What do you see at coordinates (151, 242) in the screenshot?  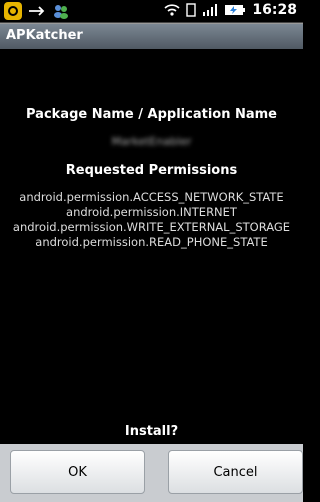 I see `permission-item: android.permission.READ_PHONE_STATE` at bounding box center [151, 242].